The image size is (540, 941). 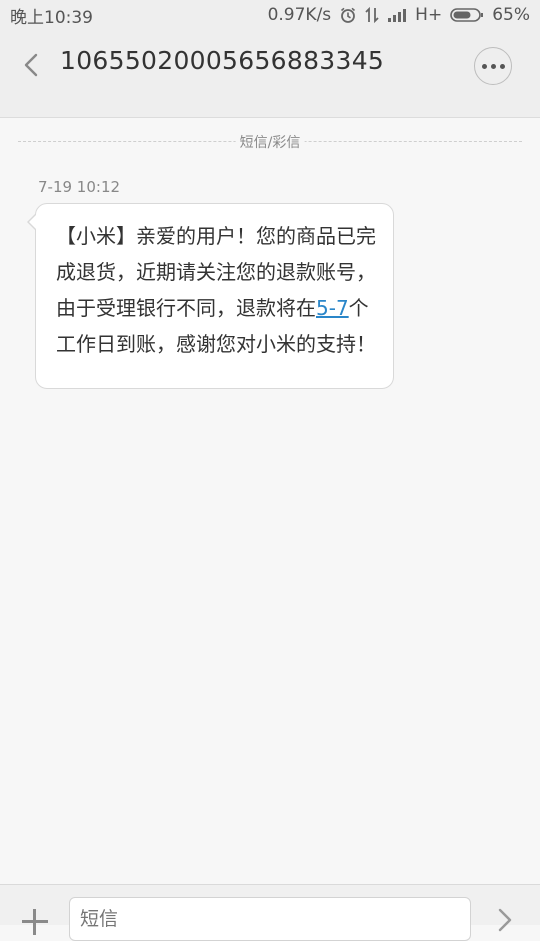 I want to click on signal-icon, so click(x=397, y=15).